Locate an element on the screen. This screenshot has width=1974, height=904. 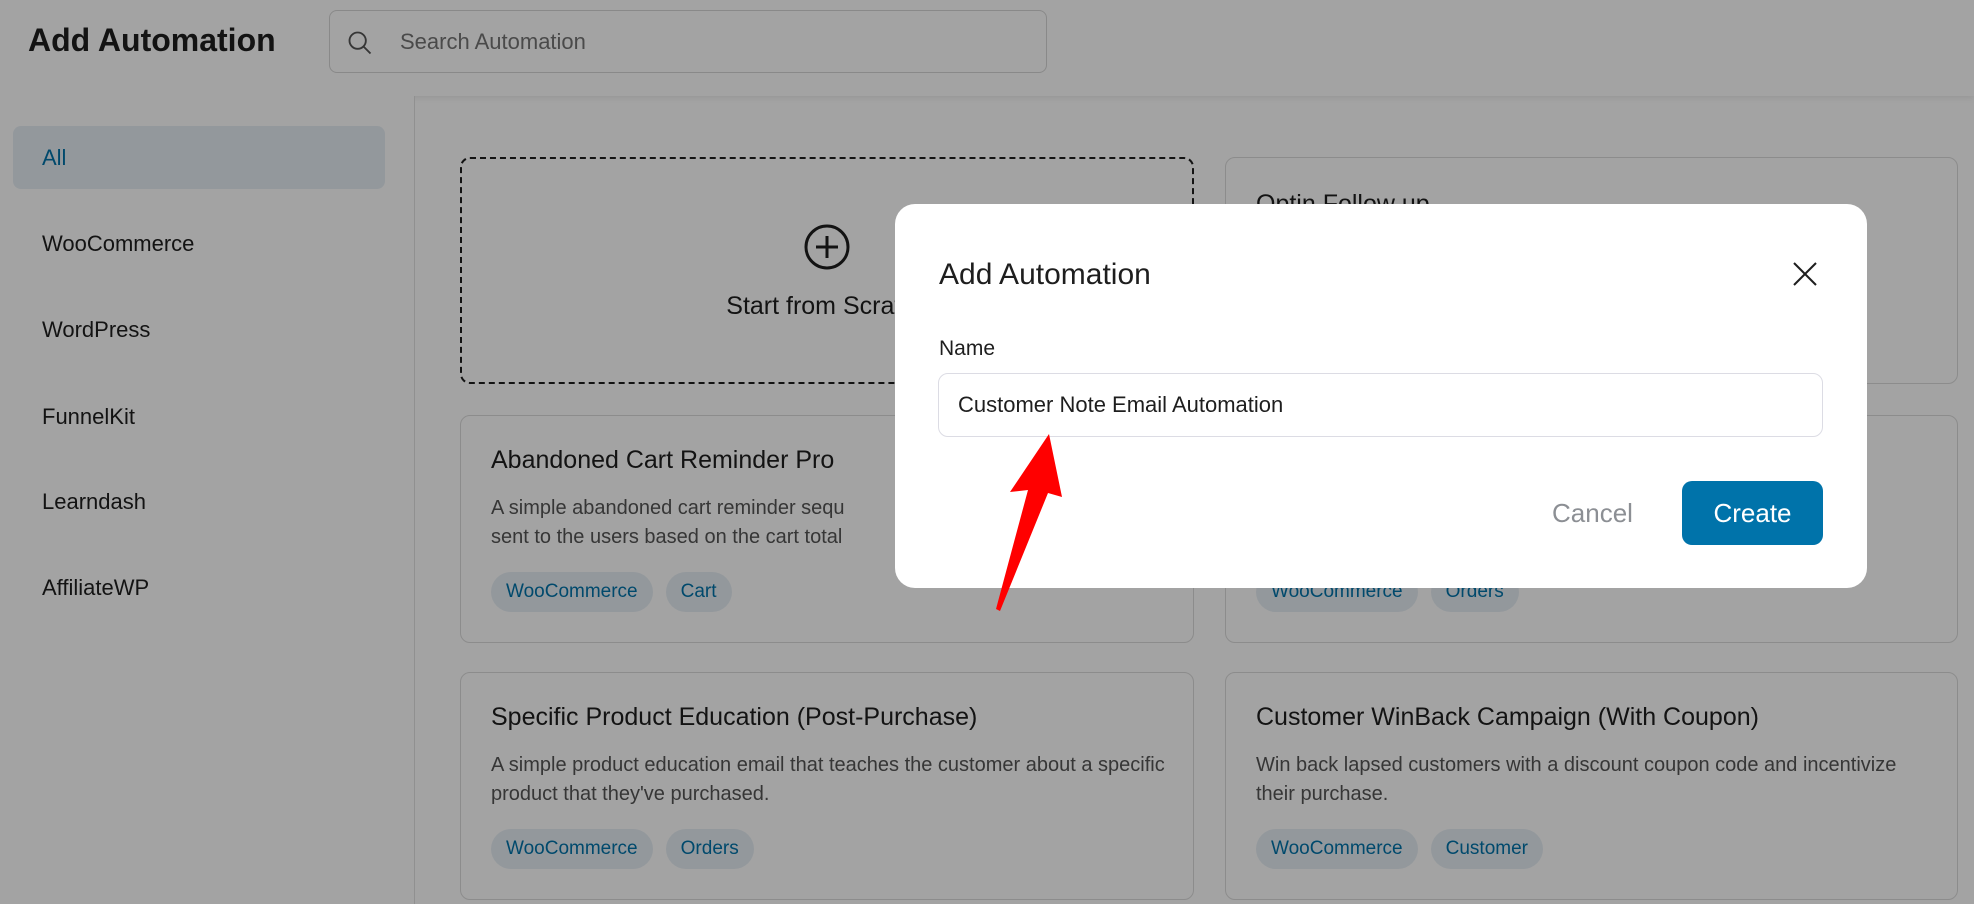
annotation-arrow-icon is located at coordinates (1029, 522).